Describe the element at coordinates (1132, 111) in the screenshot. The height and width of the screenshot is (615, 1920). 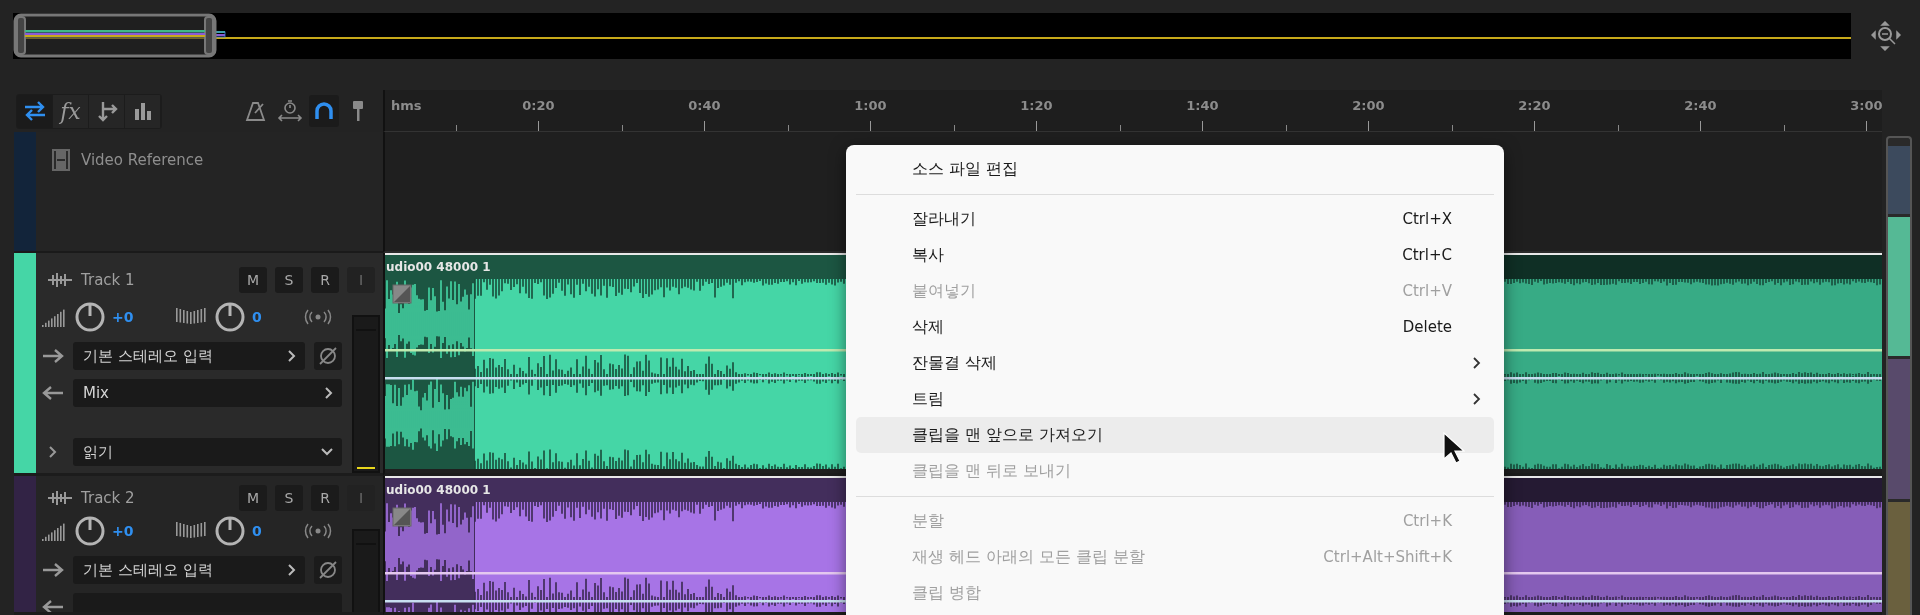
I see `time-ruler: hms 0:20 0:40 1:00 1:20 1:40 2:00 2:20 2:40 3:00` at that location.